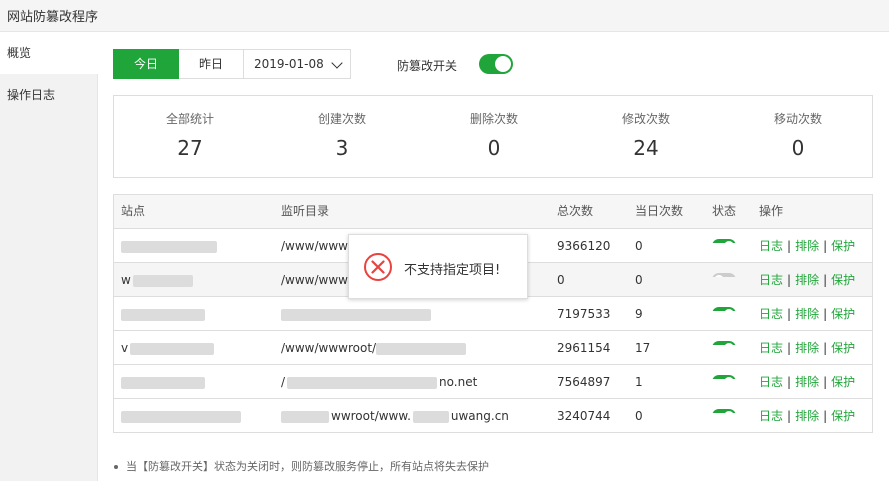  Describe the element at coordinates (305, 211) in the screenshot. I see `header-dir: 监听目录` at that location.